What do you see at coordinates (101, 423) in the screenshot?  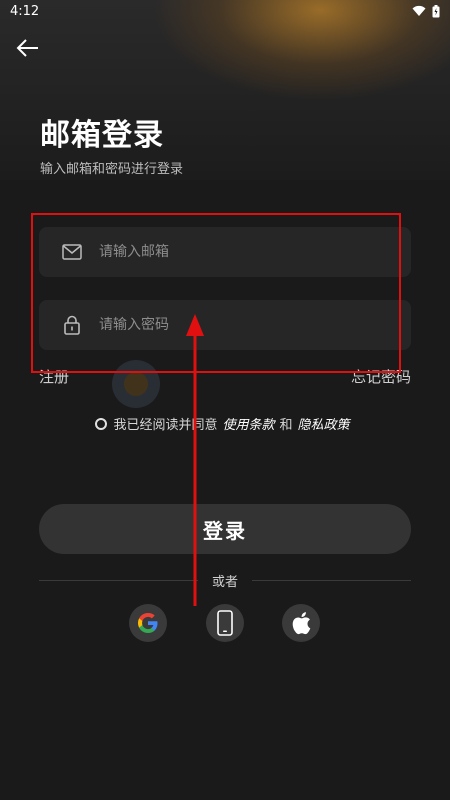 I see `agreement-radio` at bounding box center [101, 423].